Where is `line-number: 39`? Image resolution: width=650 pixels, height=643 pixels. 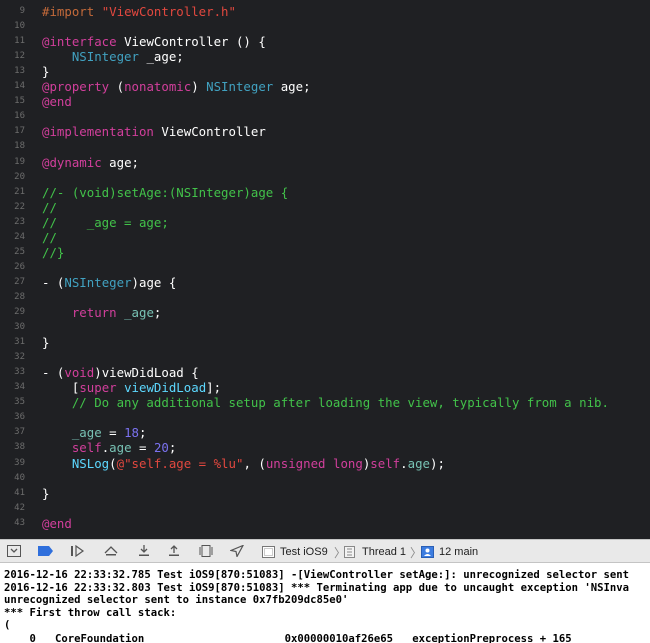
line-number: 39 is located at coordinates (19, 462).